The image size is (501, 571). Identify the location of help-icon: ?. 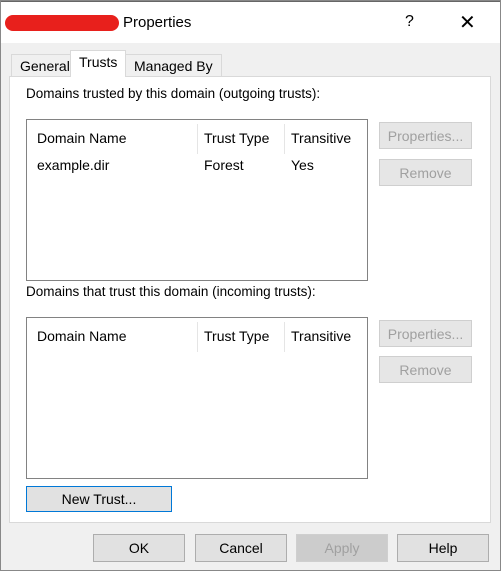
(409, 22).